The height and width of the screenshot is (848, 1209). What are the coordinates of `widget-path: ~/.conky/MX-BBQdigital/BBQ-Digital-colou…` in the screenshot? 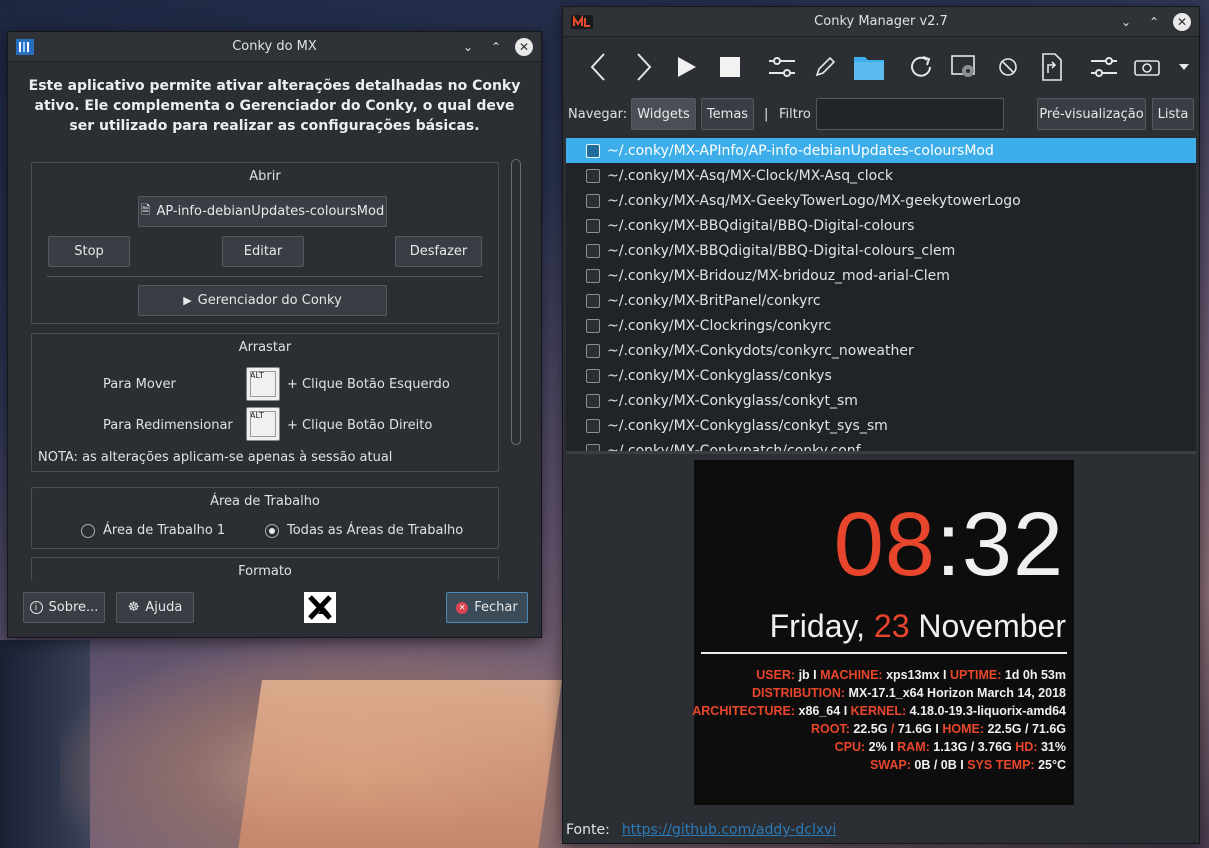 It's located at (761, 225).